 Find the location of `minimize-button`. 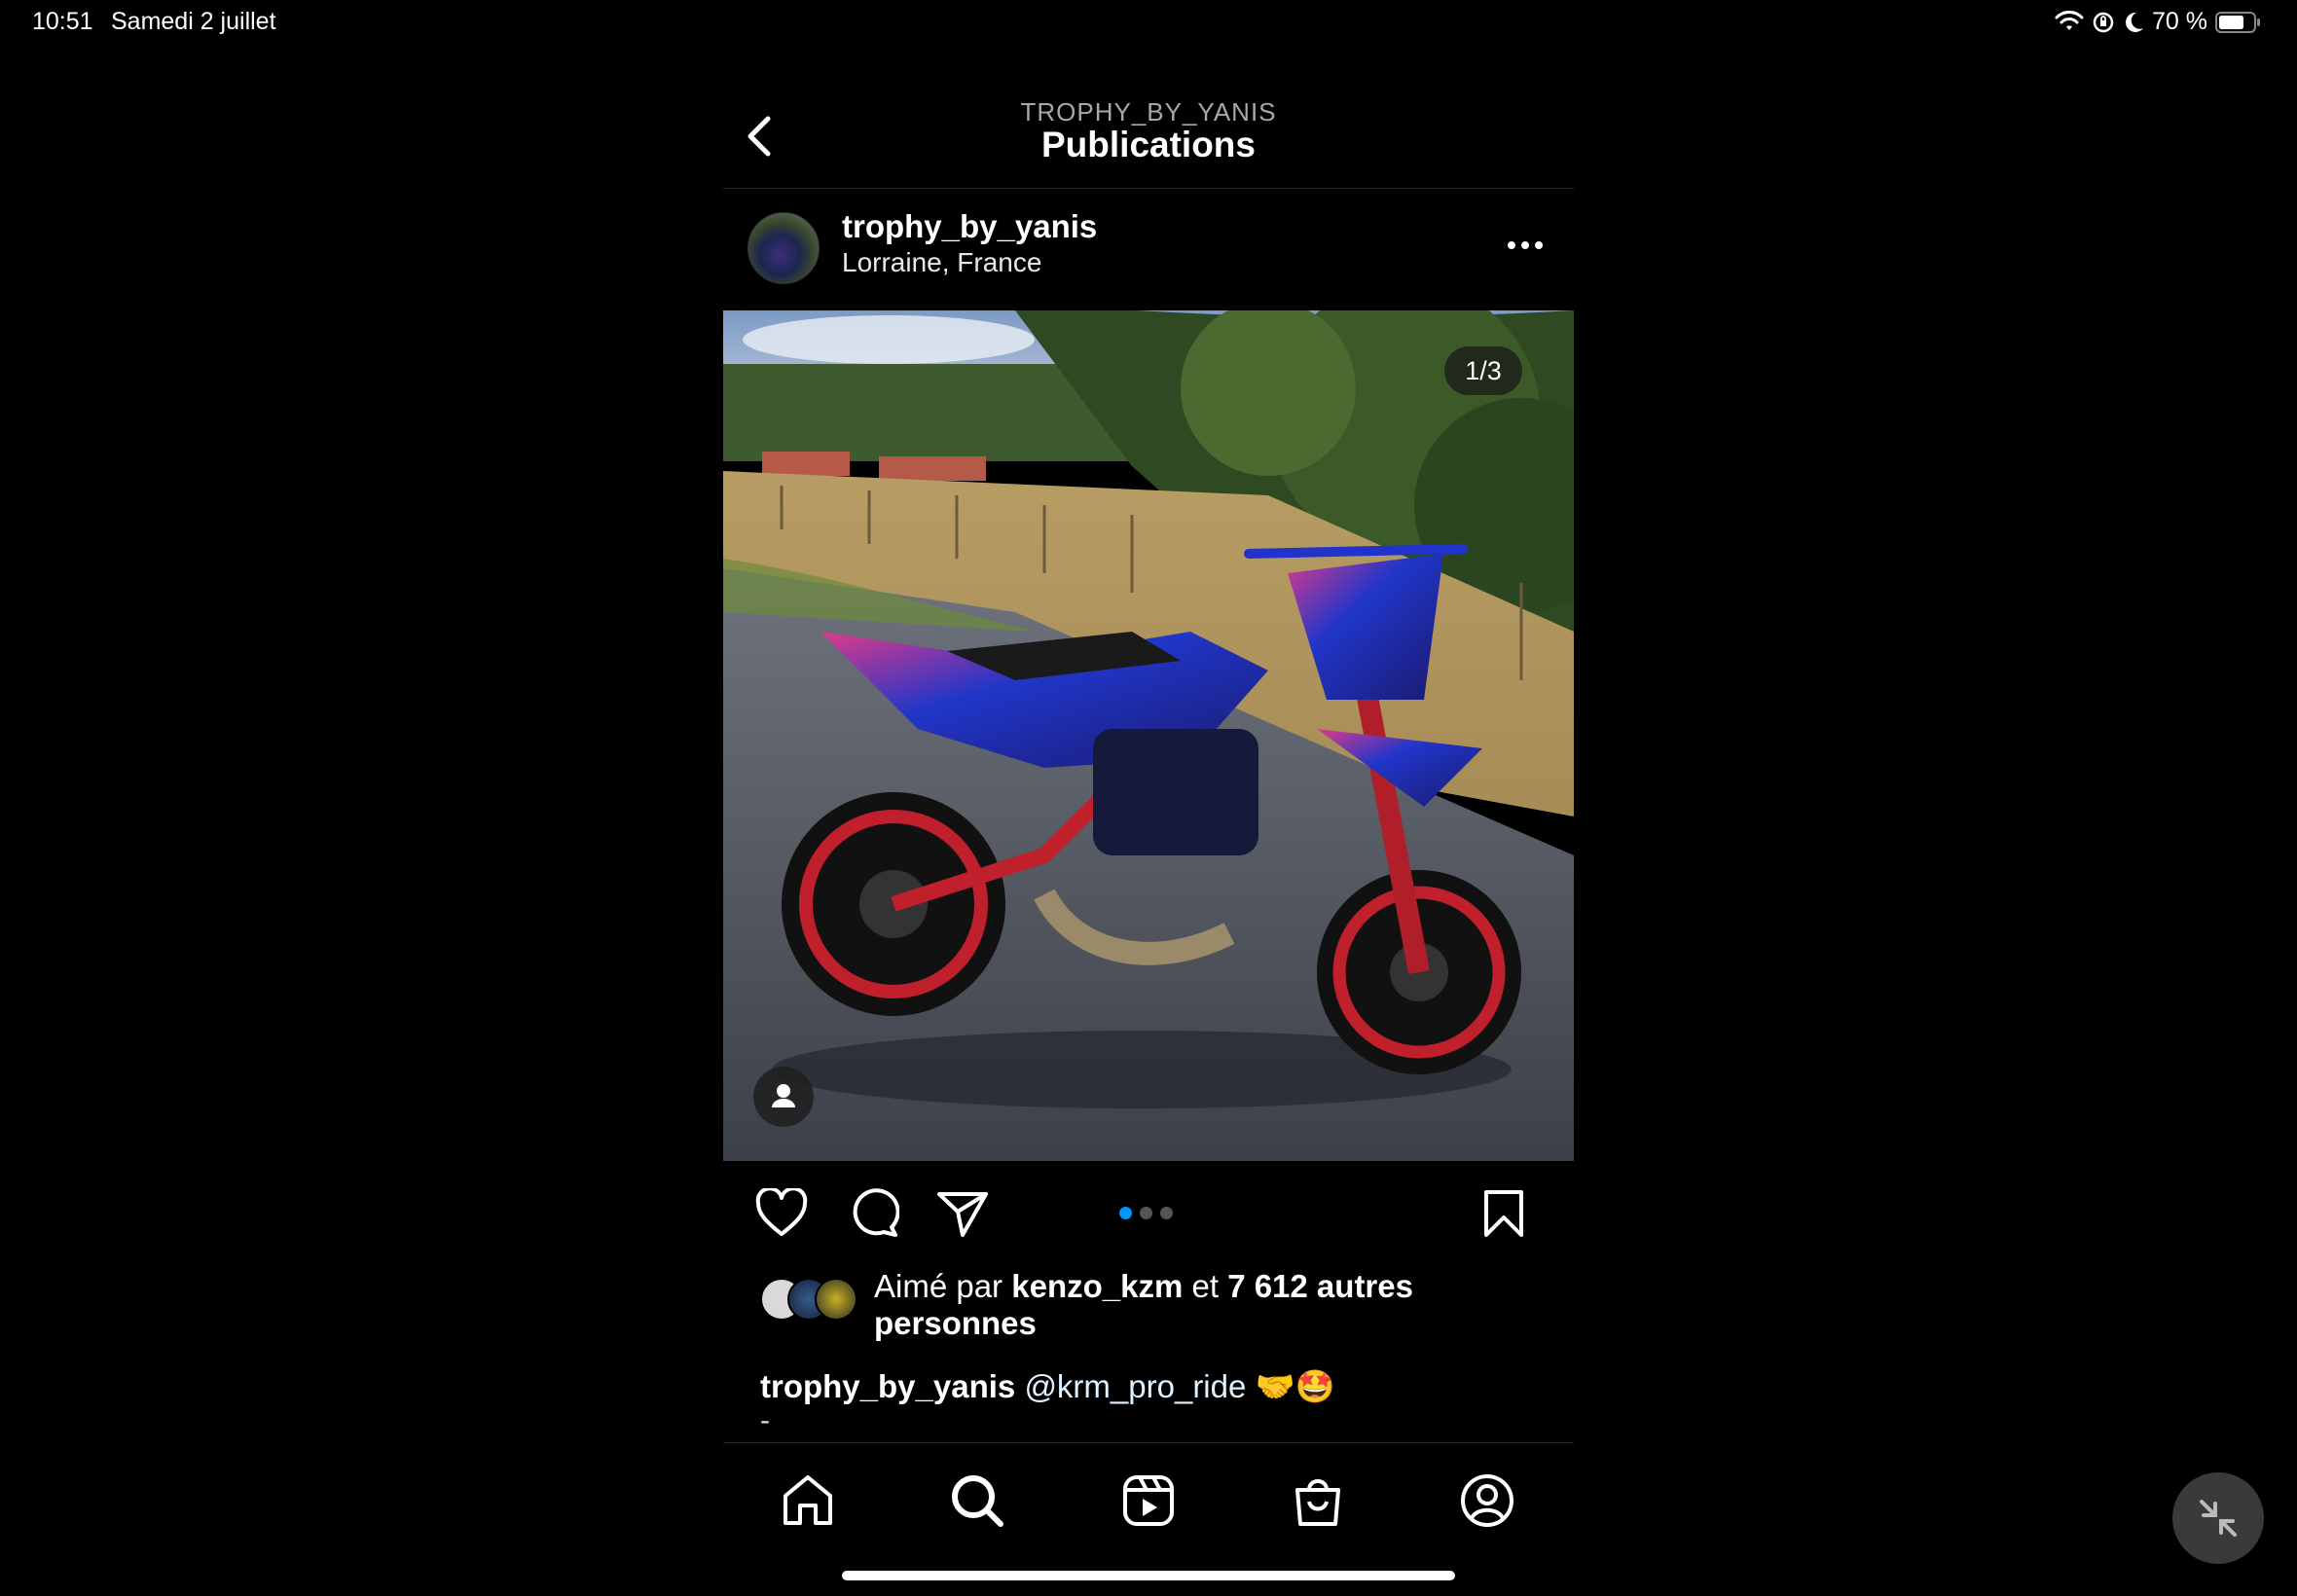

minimize-button is located at coordinates (2218, 1518).